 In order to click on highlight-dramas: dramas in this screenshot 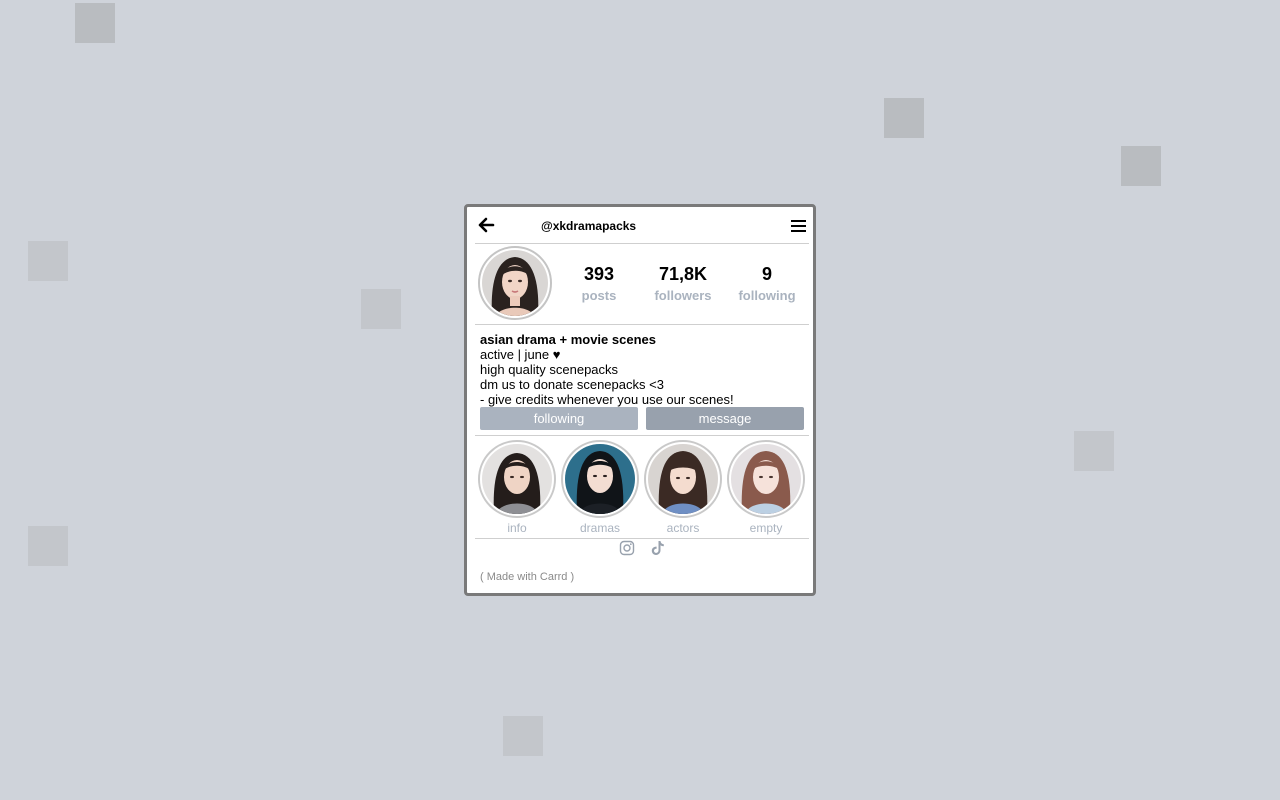, I will do `click(600, 487)`.